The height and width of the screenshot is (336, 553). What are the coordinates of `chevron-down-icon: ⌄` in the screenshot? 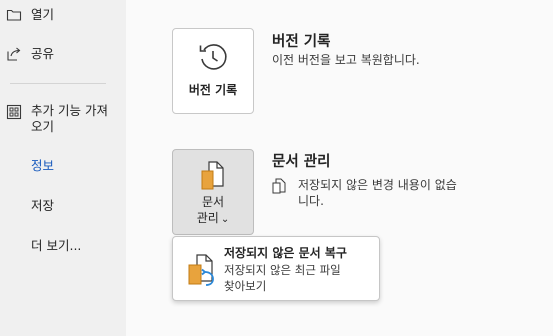 It's located at (225, 219).